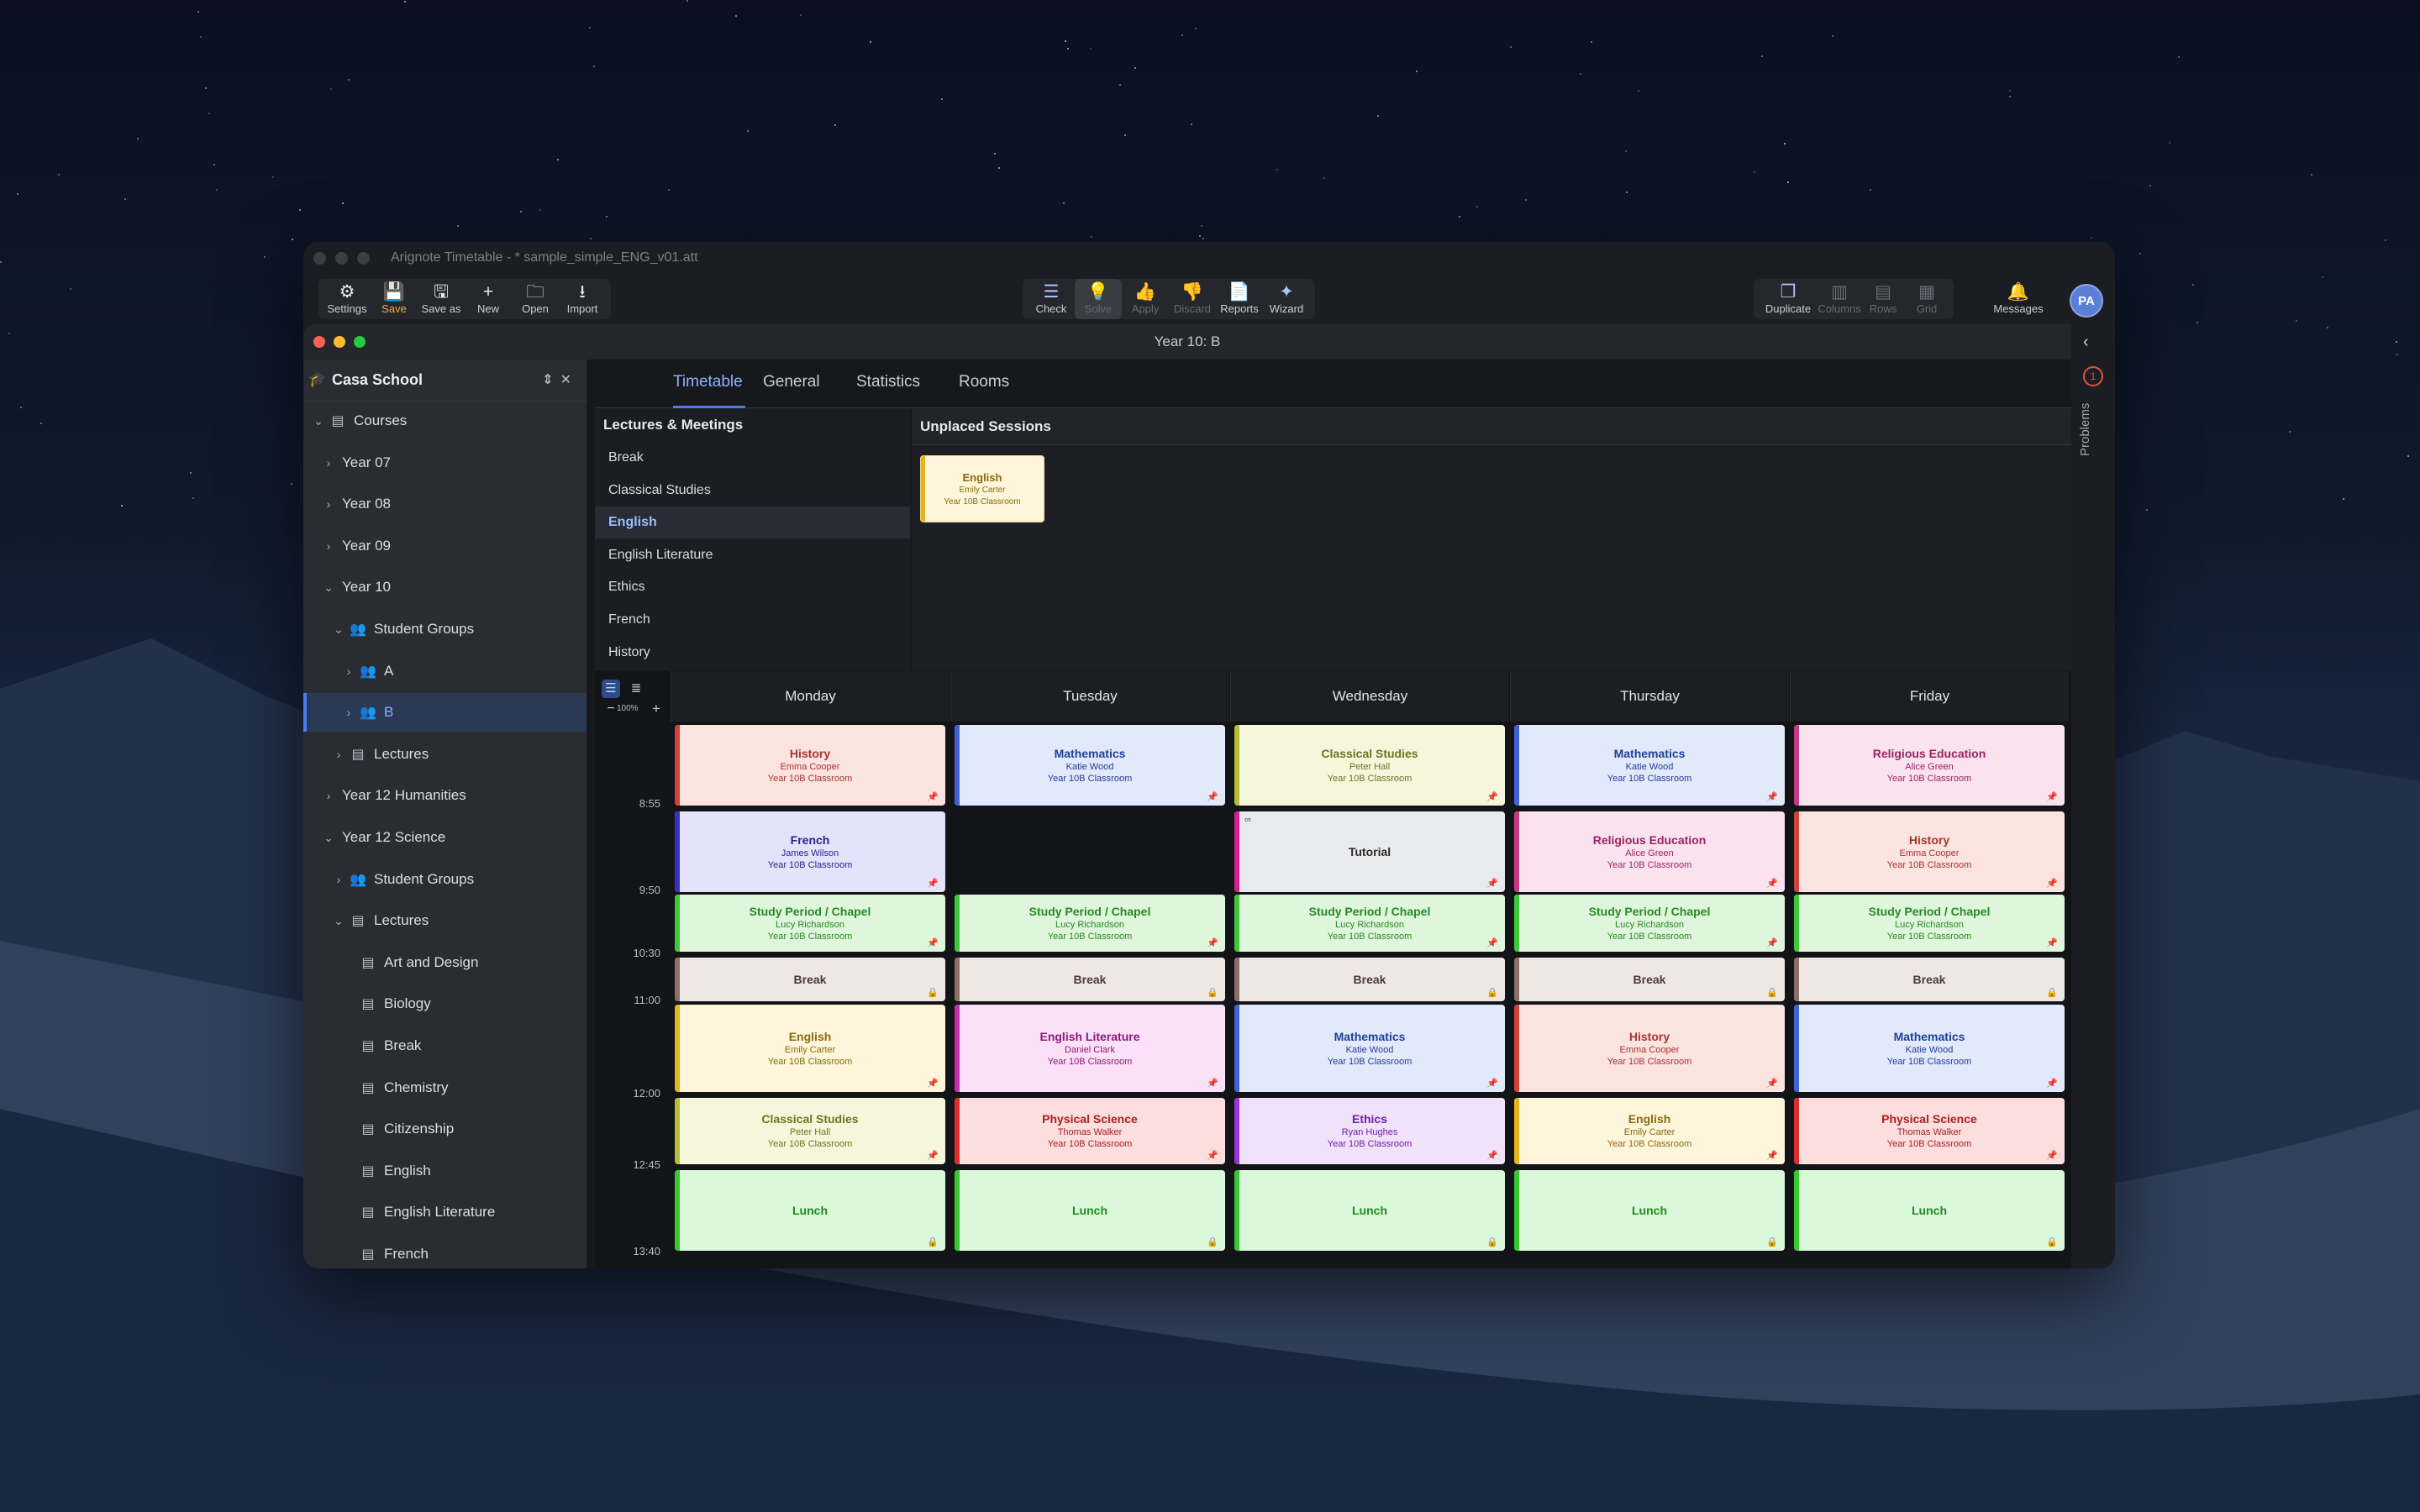 The image size is (2420, 1512). Describe the element at coordinates (708, 382) in the screenshot. I see `tab-timetable: Timetable` at that location.